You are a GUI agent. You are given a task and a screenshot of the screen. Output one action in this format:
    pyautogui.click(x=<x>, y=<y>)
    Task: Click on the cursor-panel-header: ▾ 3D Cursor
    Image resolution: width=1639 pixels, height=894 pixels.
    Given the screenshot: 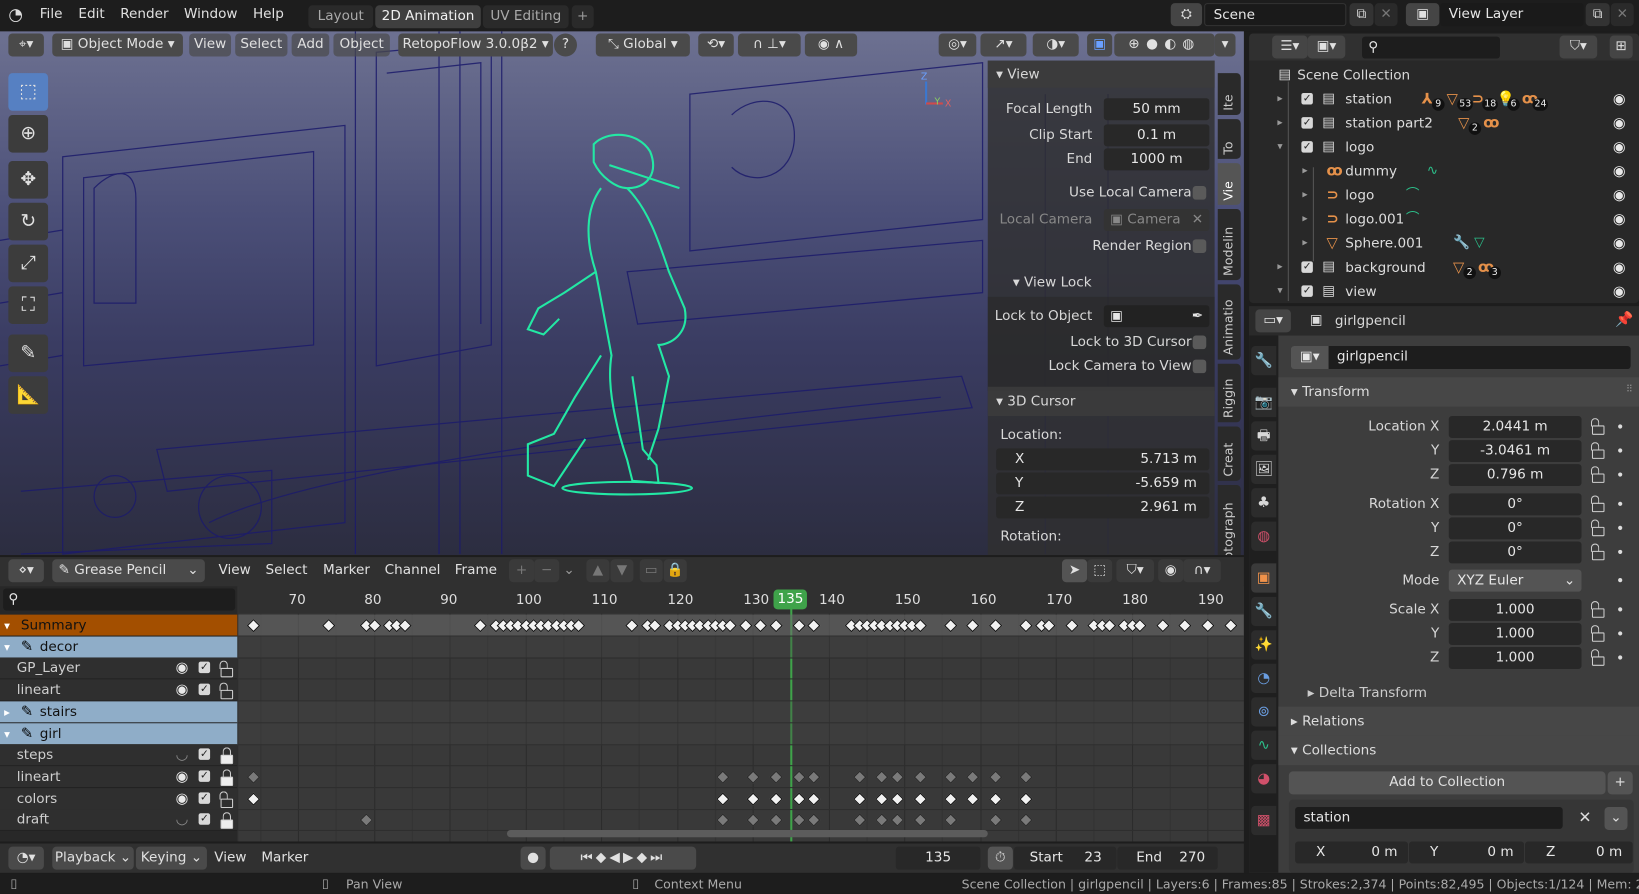 What is the action you would take?
    pyautogui.click(x=1101, y=401)
    